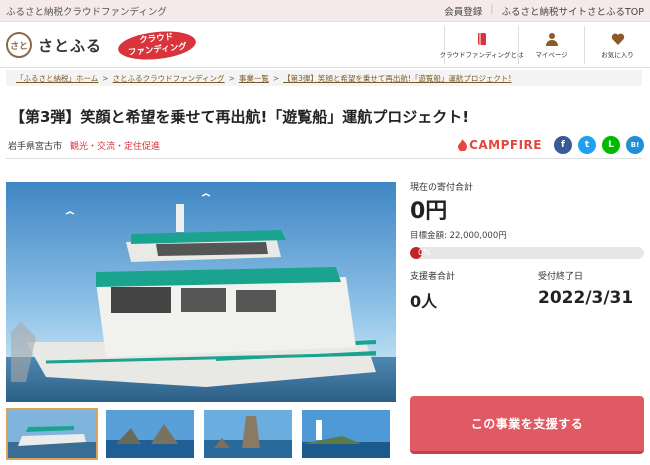 Image resolution: width=650 pixels, height=465 pixels. I want to click on breadcrumb-crowdfunding: さとふるクラウドファンディング, so click(169, 78).